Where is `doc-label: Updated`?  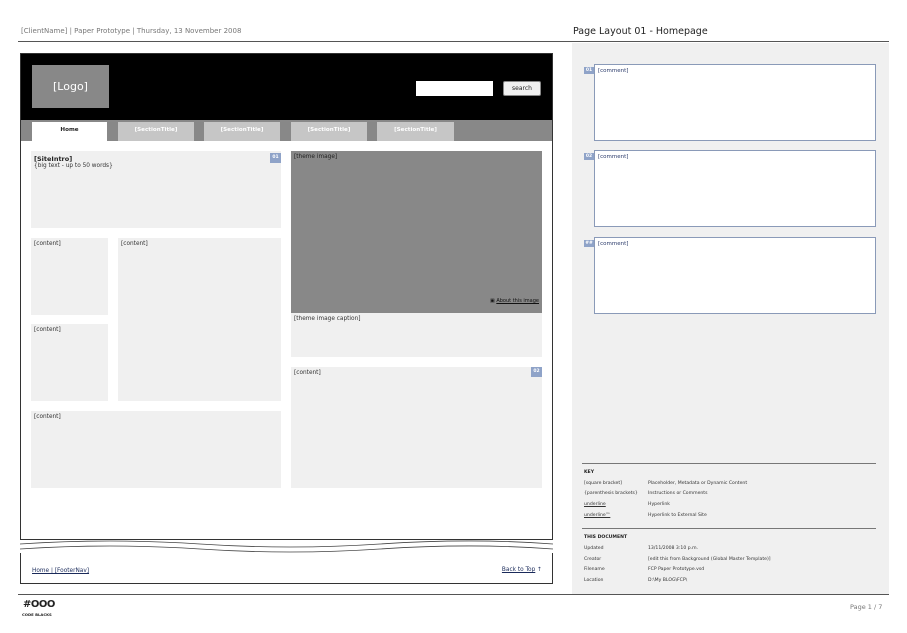
doc-label: Updated is located at coordinates (594, 548).